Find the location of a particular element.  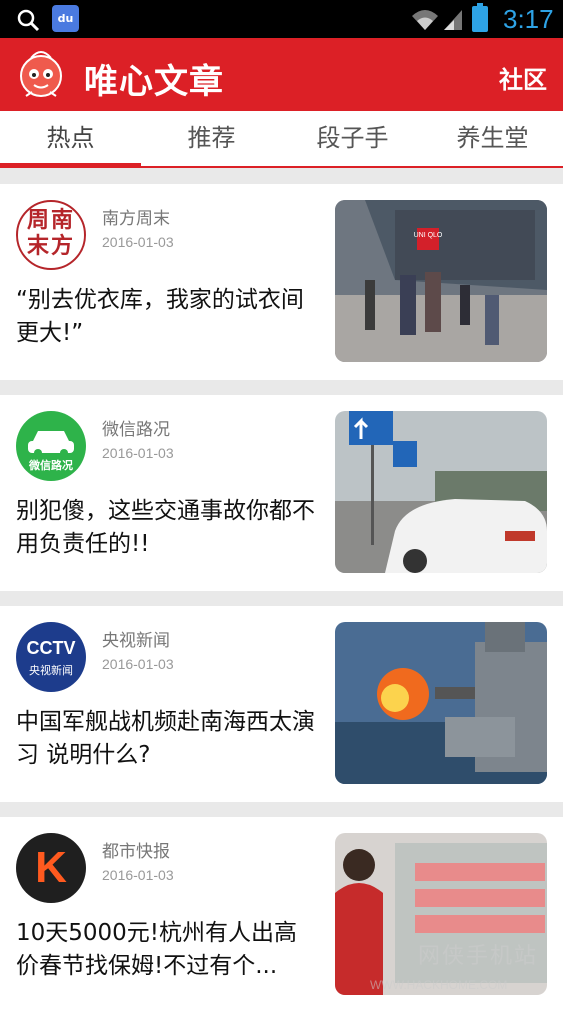

app-bar: 唯心文章 社区 is located at coordinates (281, 74).